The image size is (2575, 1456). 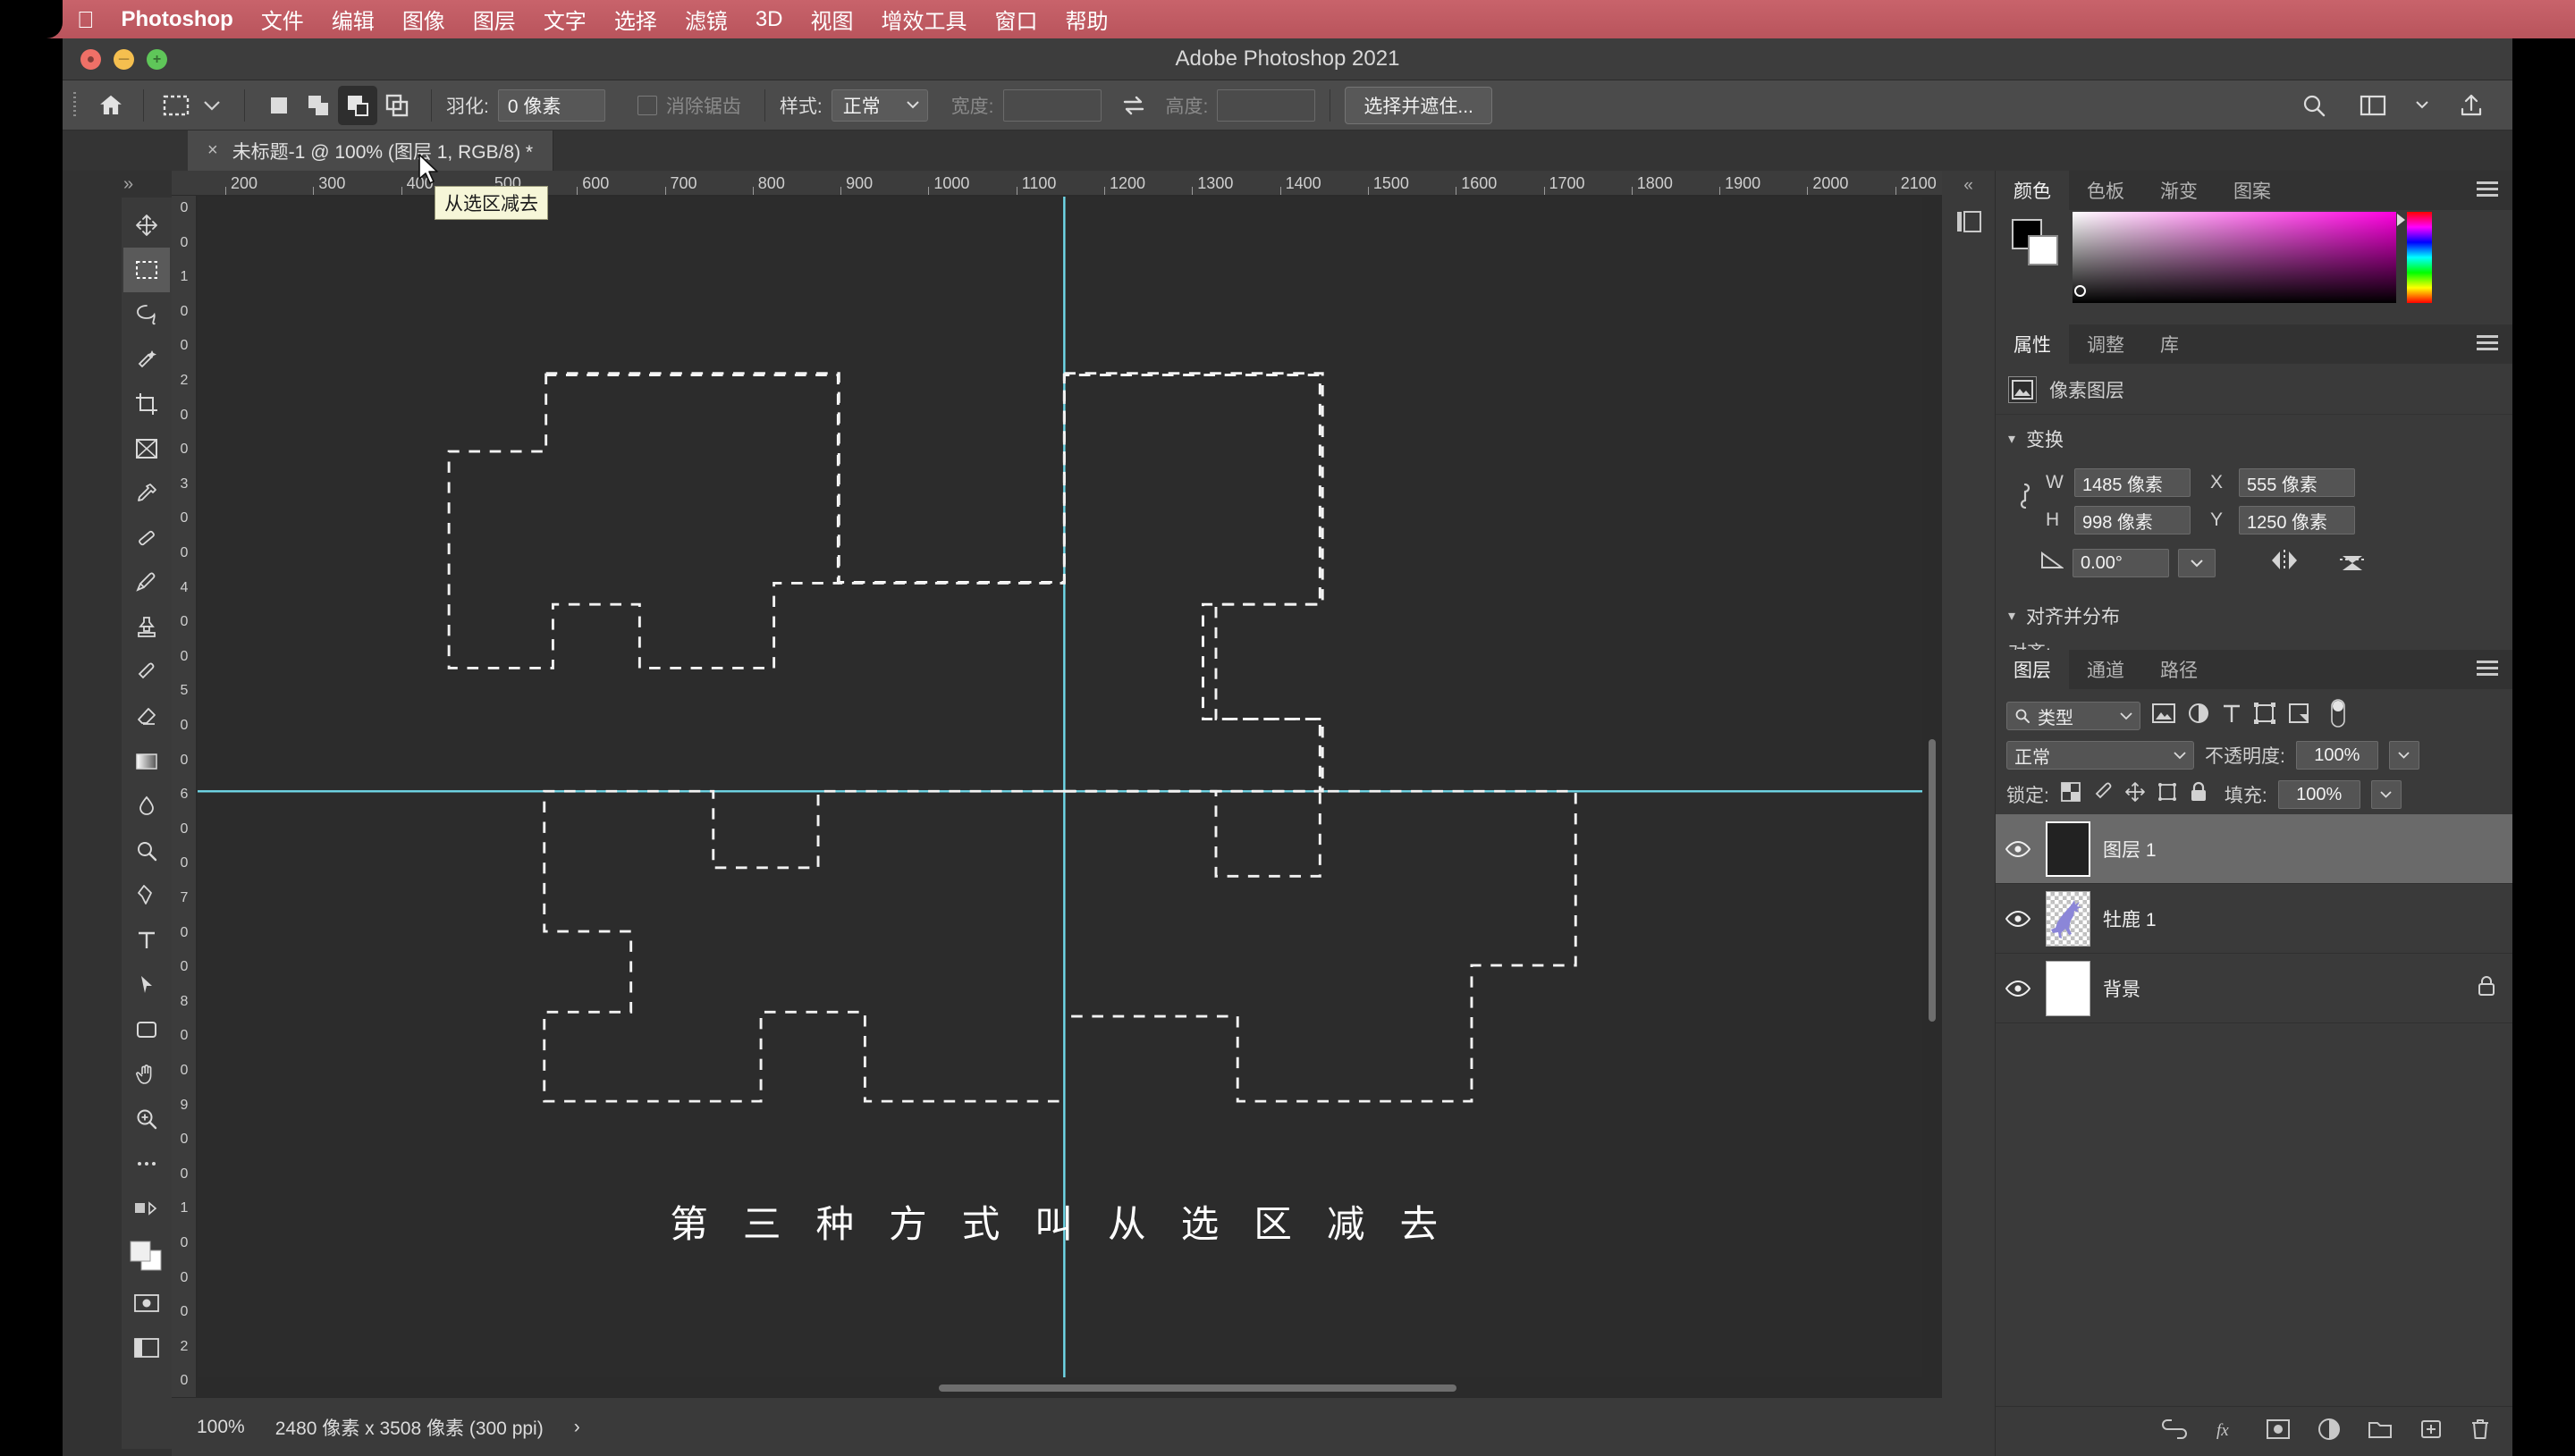 I want to click on chevron-down-icon: ▾, so click(x=2011, y=439).